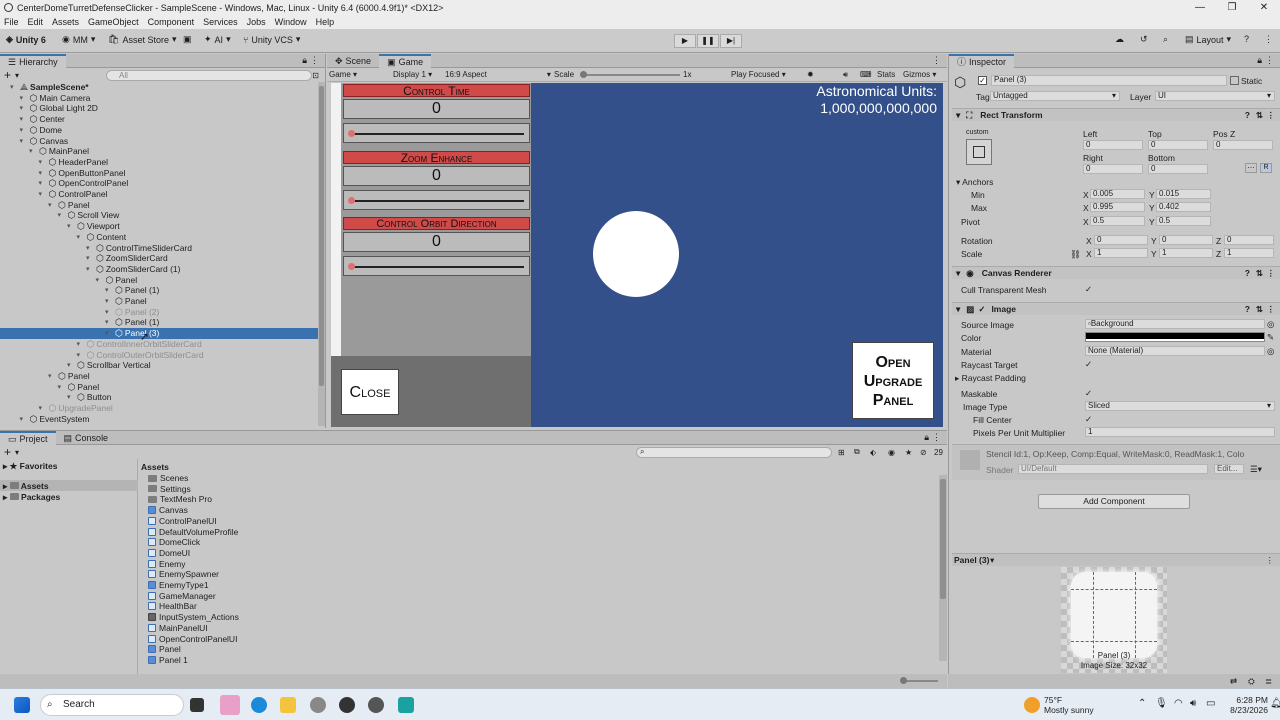 This screenshot has height=720, width=1280. What do you see at coordinates (1069, 705) in the screenshot?
I see `weather-widget: 75°F Mostly sunny` at bounding box center [1069, 705].